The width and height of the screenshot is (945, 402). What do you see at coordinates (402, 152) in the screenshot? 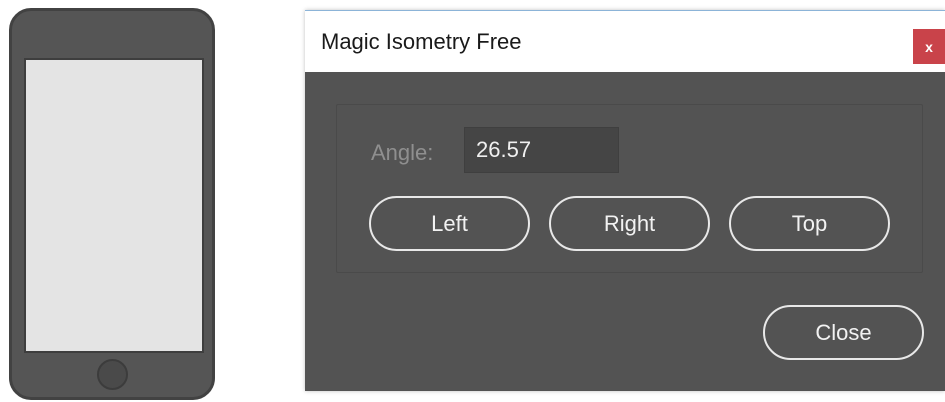
I see `angle-label: Angle:` at bounding box center [402, 152].